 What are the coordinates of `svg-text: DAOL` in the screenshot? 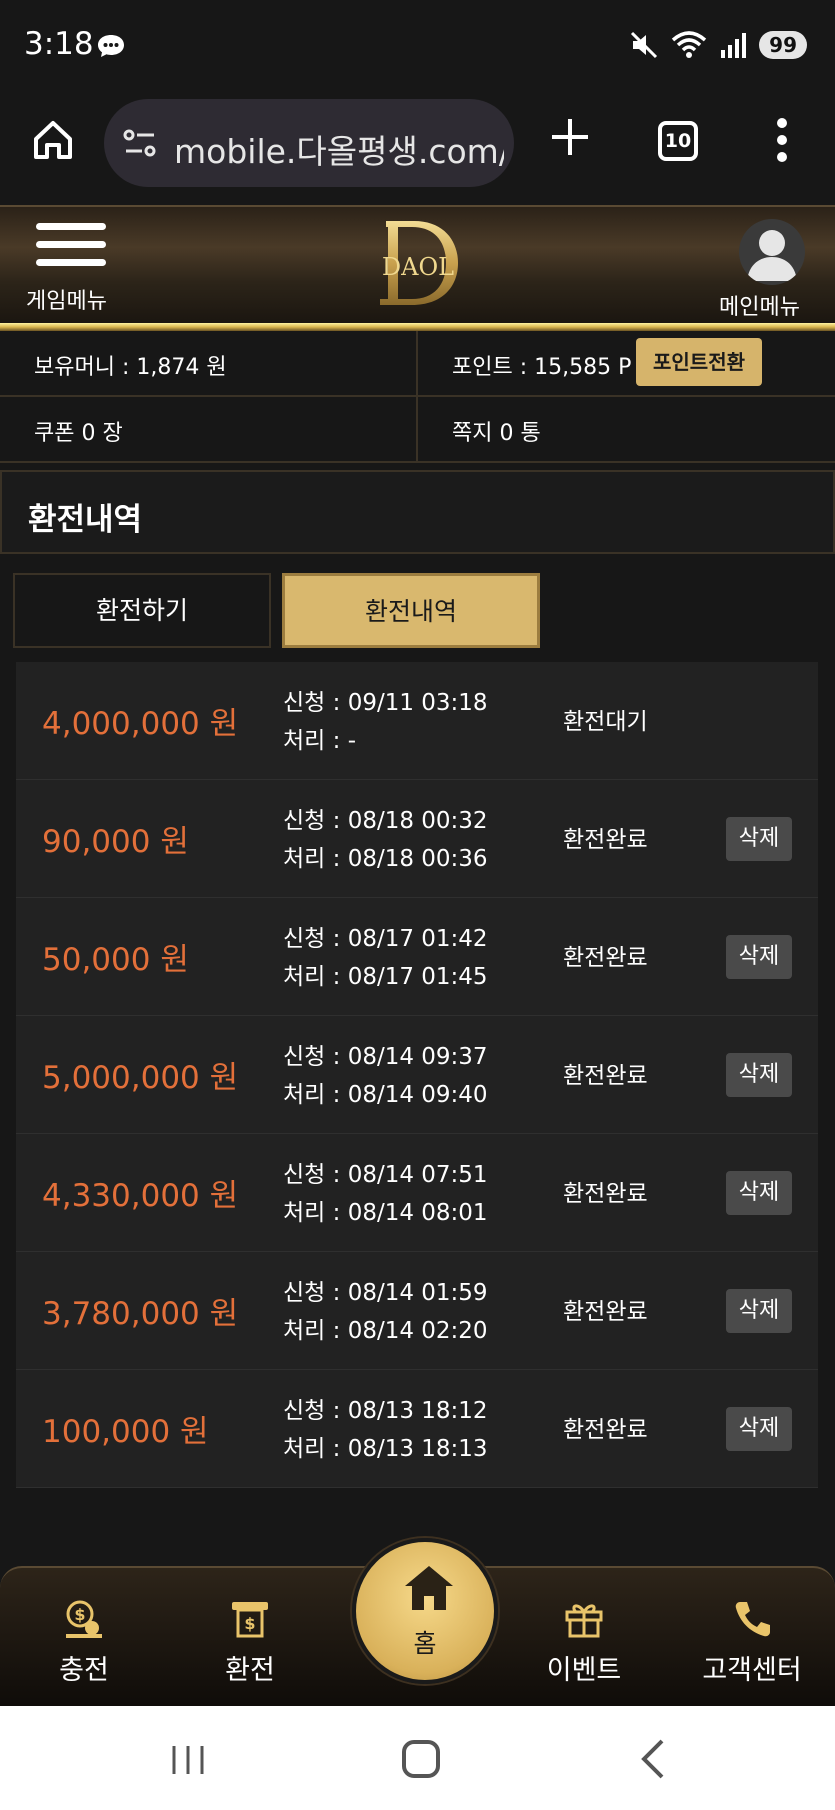 It's located at (418, 267).